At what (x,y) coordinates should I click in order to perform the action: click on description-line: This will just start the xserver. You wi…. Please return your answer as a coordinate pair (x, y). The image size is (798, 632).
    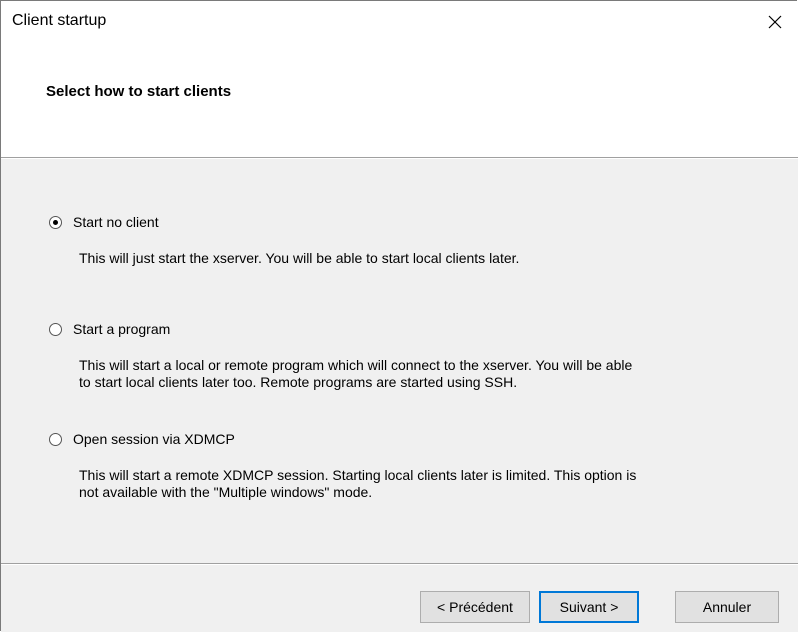
    Looking at the image, I should click on (299, 258).